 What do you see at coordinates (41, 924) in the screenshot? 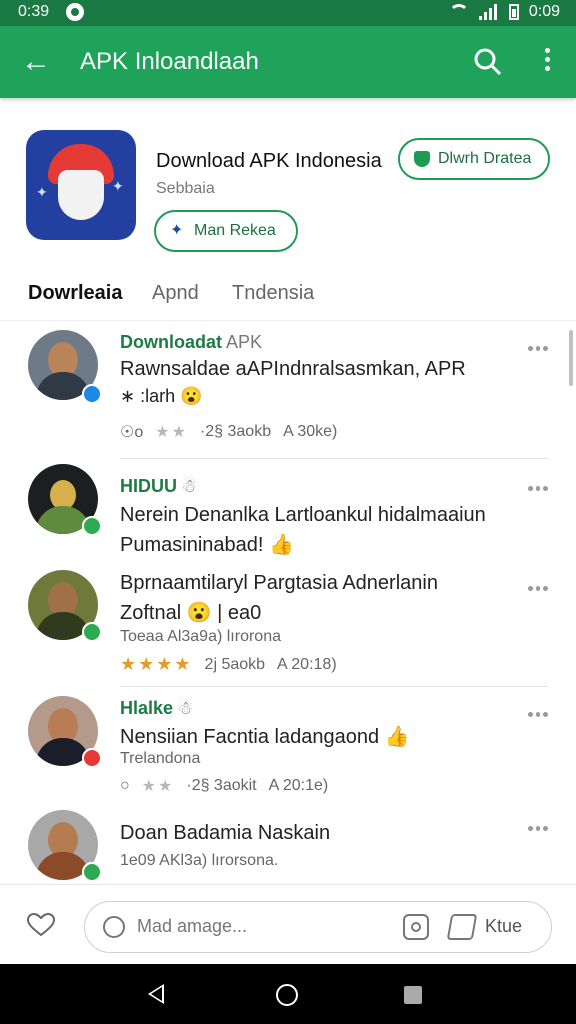
I see `heart-icon` at bounding box center [41, 924].